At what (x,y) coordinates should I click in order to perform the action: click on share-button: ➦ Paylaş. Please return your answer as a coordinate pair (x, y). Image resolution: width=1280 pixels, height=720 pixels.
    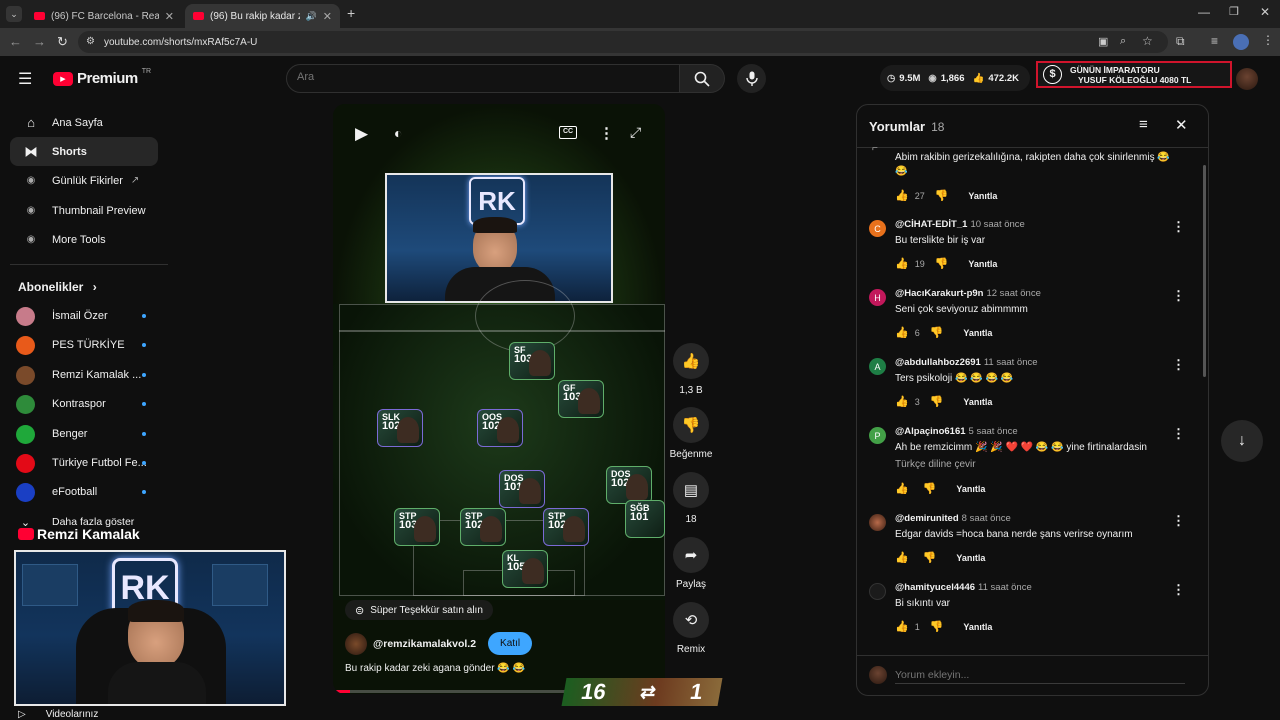
    Looking at the image, I should click on (691, 563).